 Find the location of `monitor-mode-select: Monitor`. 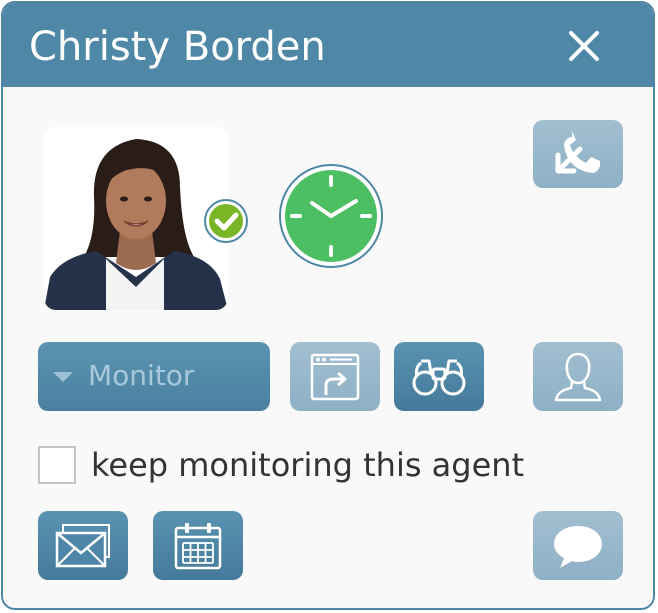

monitor-mode-select: Monitor is located at coordinates (154, 376).